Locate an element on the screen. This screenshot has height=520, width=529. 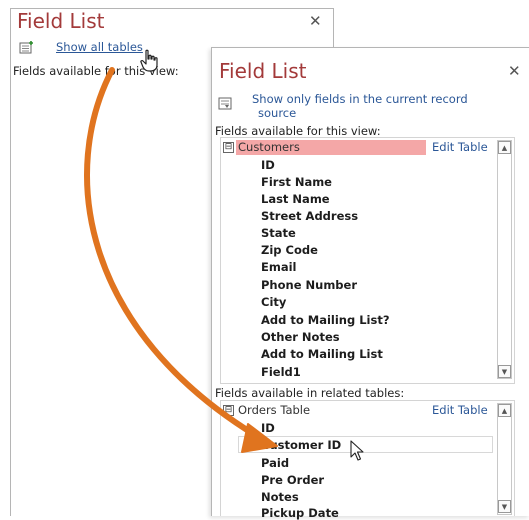
orders-scrollbar: ▲ ▼ is located at coordinates (504, 459).